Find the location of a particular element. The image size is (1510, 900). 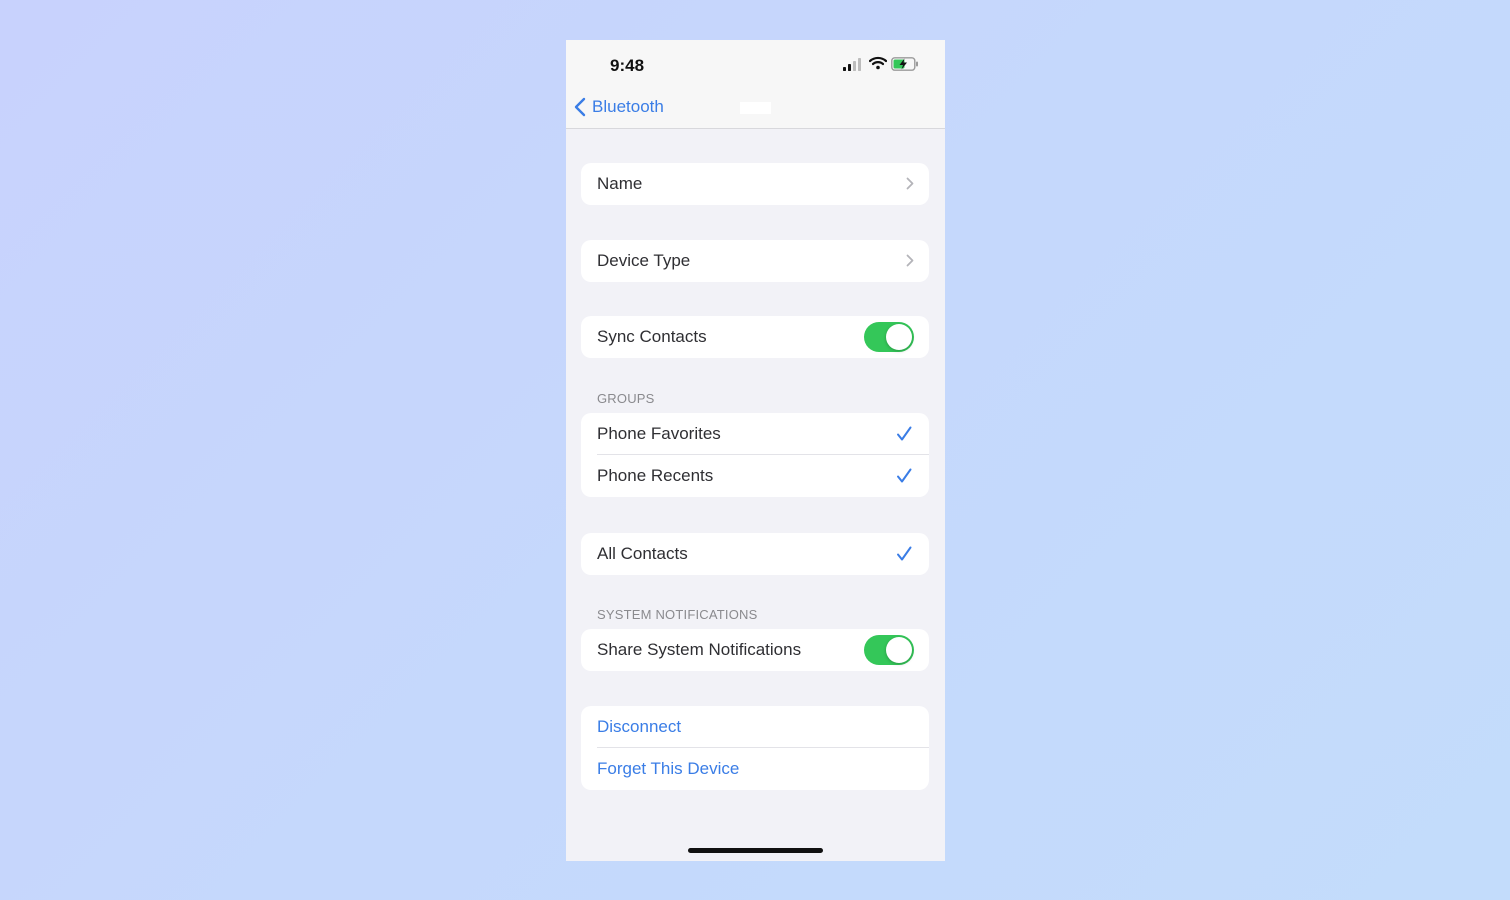

share-notifications-row: Share System Notifications is located at coordinates (755, 650).